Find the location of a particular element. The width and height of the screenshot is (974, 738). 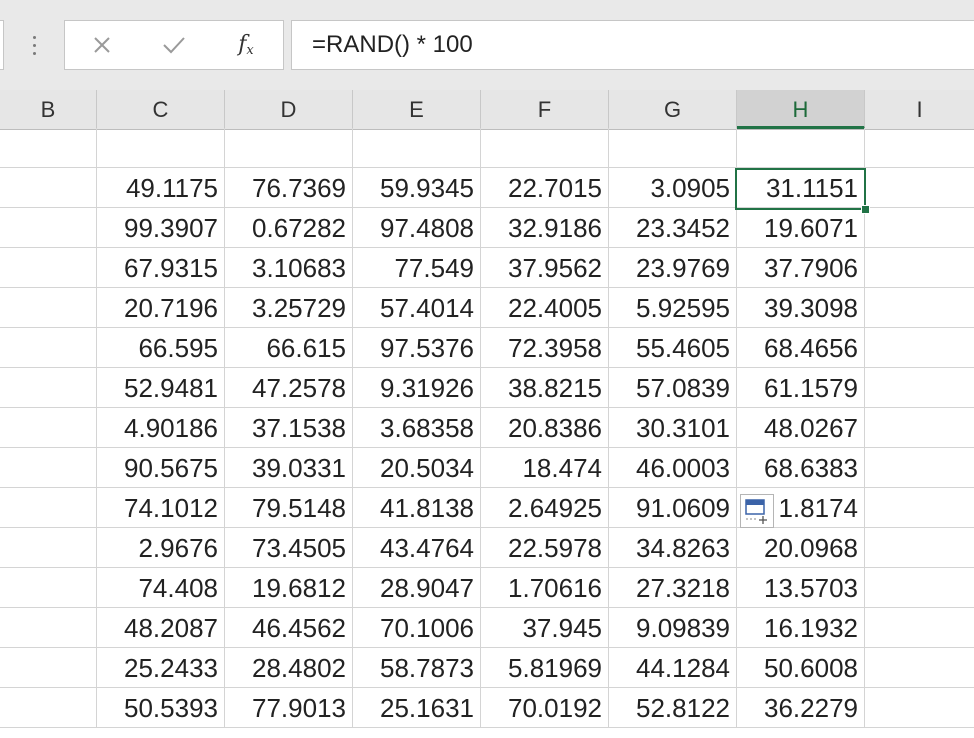

cell-f10: 2.64925 is located at coordinates (545, 508).